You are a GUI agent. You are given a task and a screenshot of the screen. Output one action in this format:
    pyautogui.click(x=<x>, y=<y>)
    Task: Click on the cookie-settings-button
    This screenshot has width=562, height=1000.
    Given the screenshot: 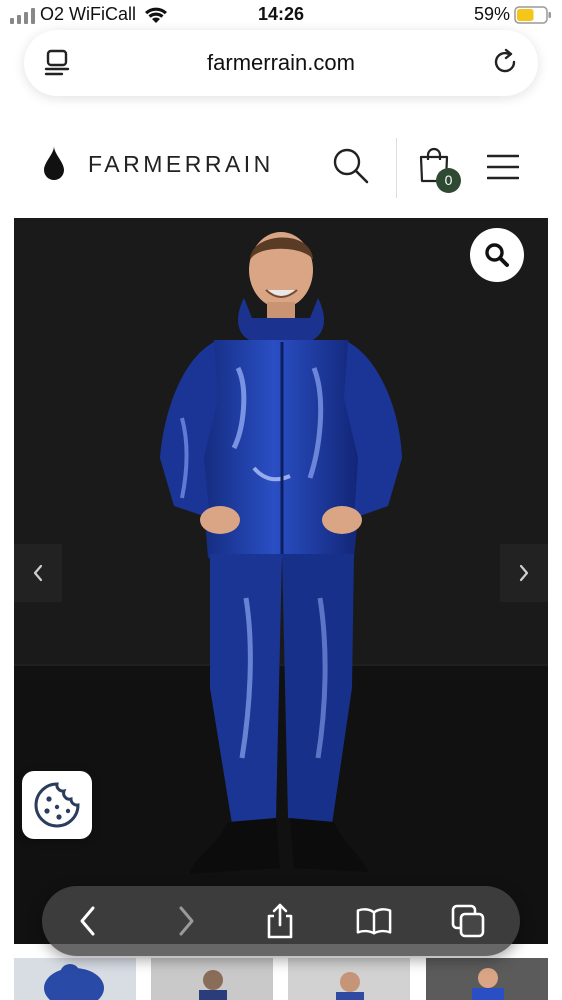 What is the action you would take?
    pyautogui.click(x=57, y=805)
    